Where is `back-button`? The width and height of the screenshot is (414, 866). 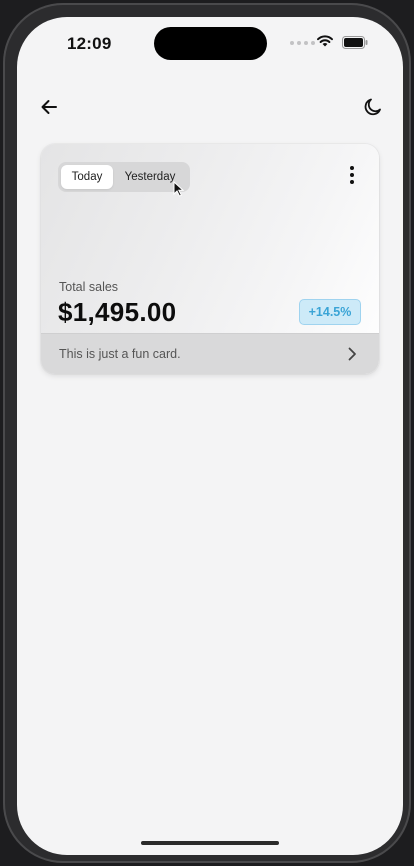 back-button is located at coordinates (49, 107).